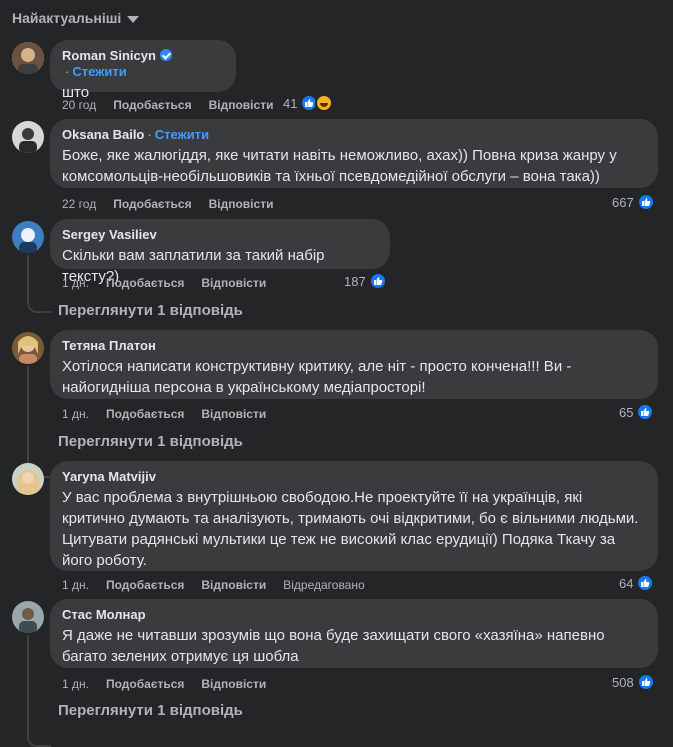 This screenshot has width=673, height=747. What do you see at coordinates (109, 476) in the screenshot?
I see `author-name: Yaryna Matvijiv` at bounding box center [109, 476].